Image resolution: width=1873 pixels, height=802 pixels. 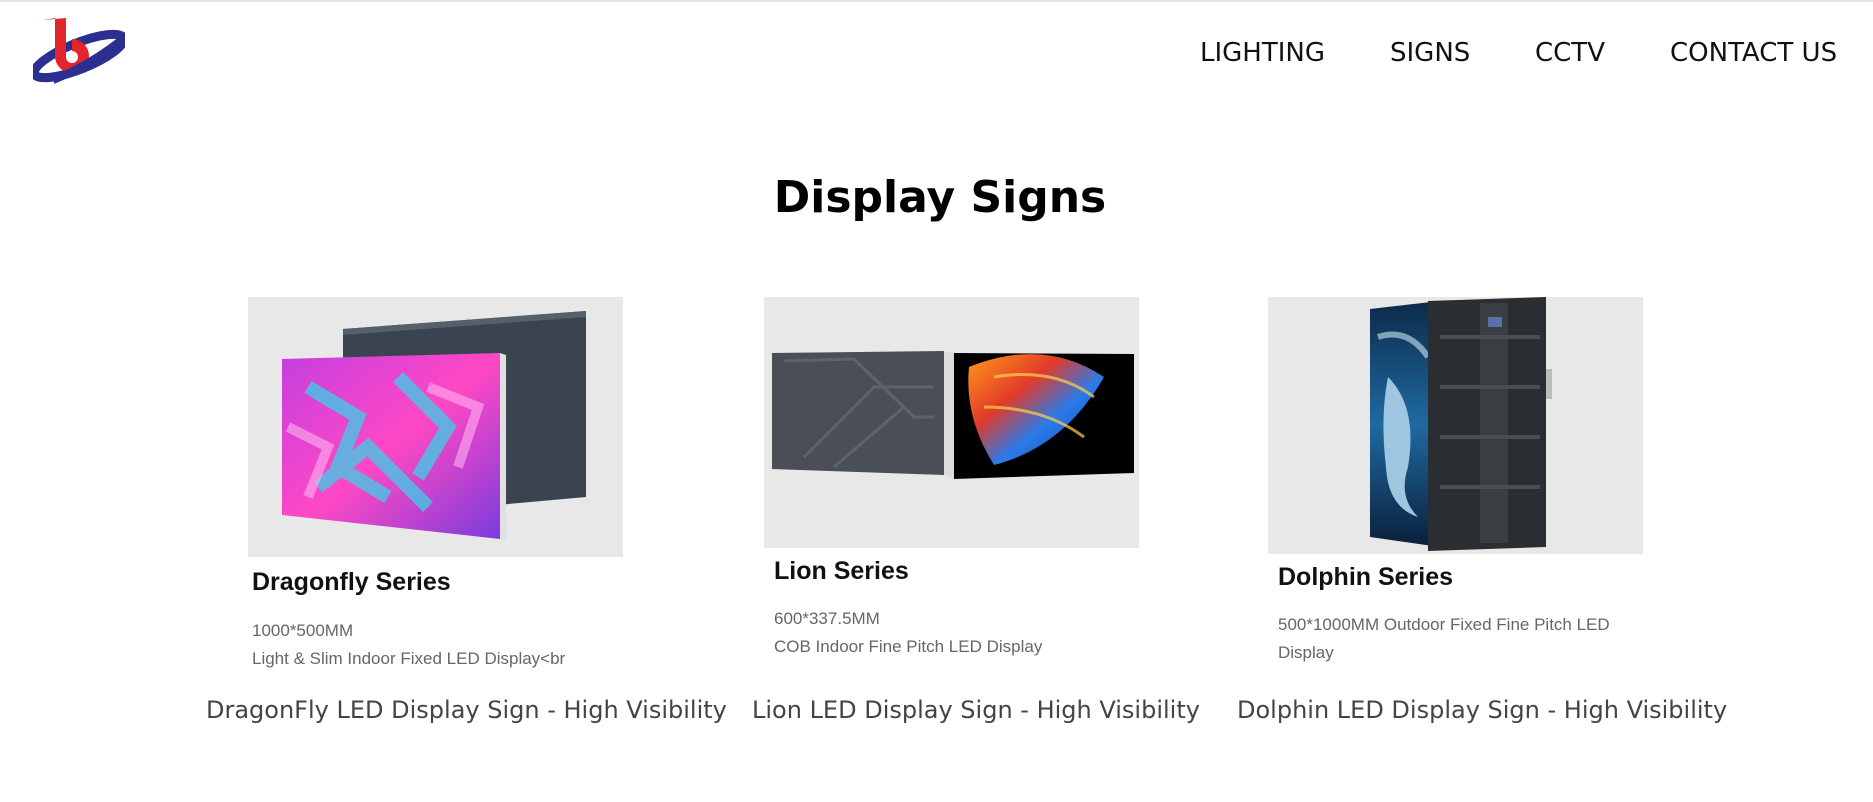 What do you see at coordinates (351, 582) in the screenshot?
I see `product-title-dragonfly: Dragonfly Series` at bounding box center [351, 582].